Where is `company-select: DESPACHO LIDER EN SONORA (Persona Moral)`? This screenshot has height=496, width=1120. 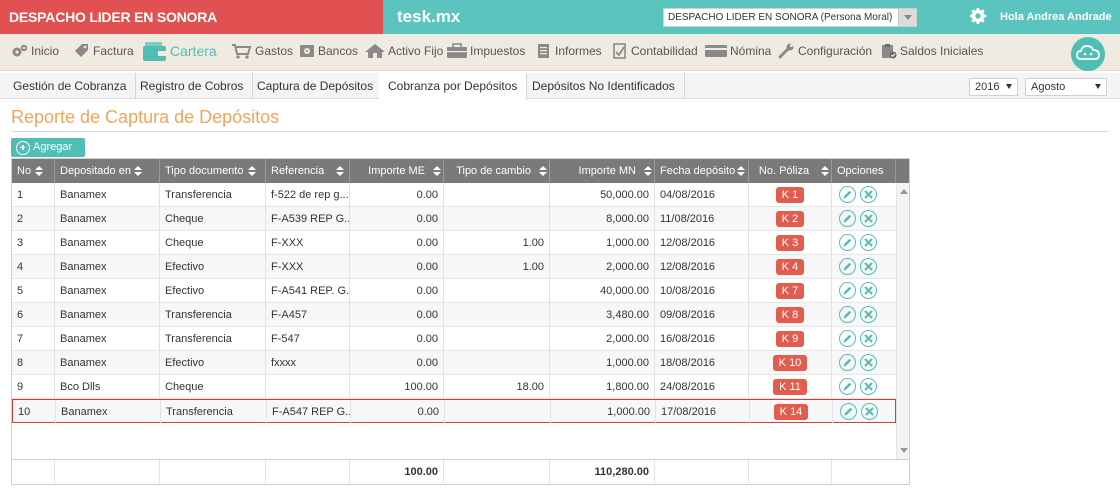 company-select: DESPACHO LIDER EN SONORA (Persona Moral) is located at coordinates (790, 17).